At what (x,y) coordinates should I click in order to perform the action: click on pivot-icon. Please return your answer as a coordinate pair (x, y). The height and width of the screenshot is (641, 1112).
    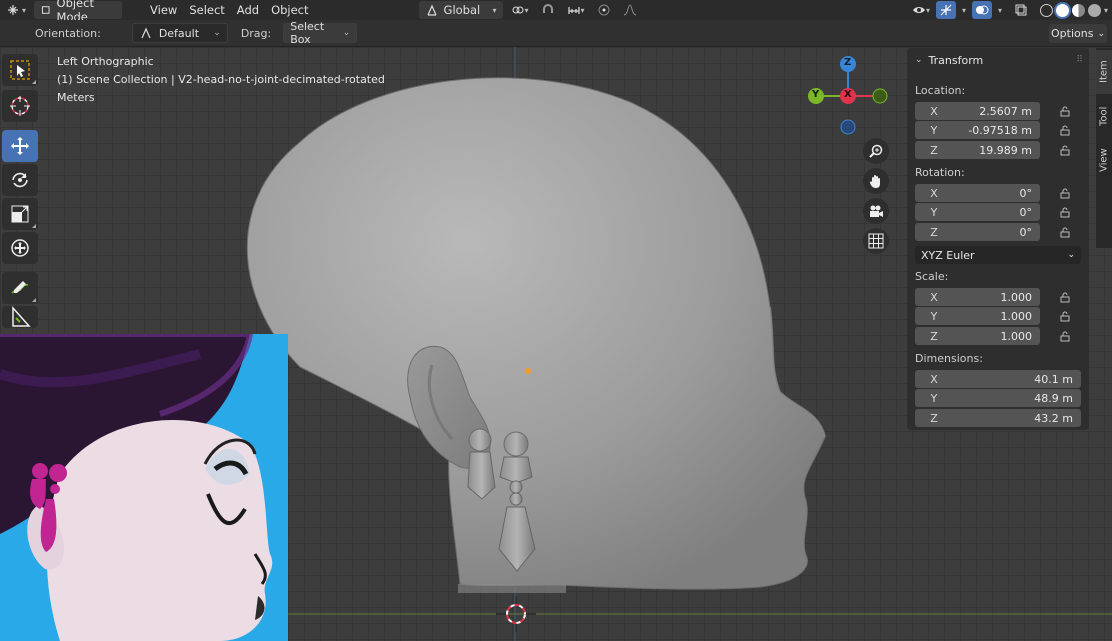
    Looking at the image, I should click on (518, 10).